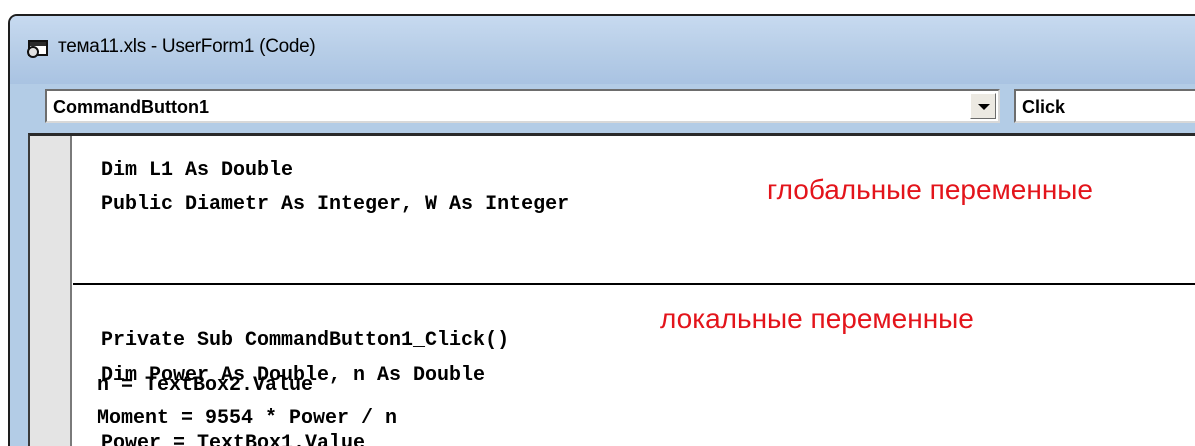 Image resolution: width=1195 pixels, height=446 pixels. What do you see at coordinates (233, 439) in the screenshot?
I see `code-line: Power = TextBox1.Value` at bounding box center [233, 439].